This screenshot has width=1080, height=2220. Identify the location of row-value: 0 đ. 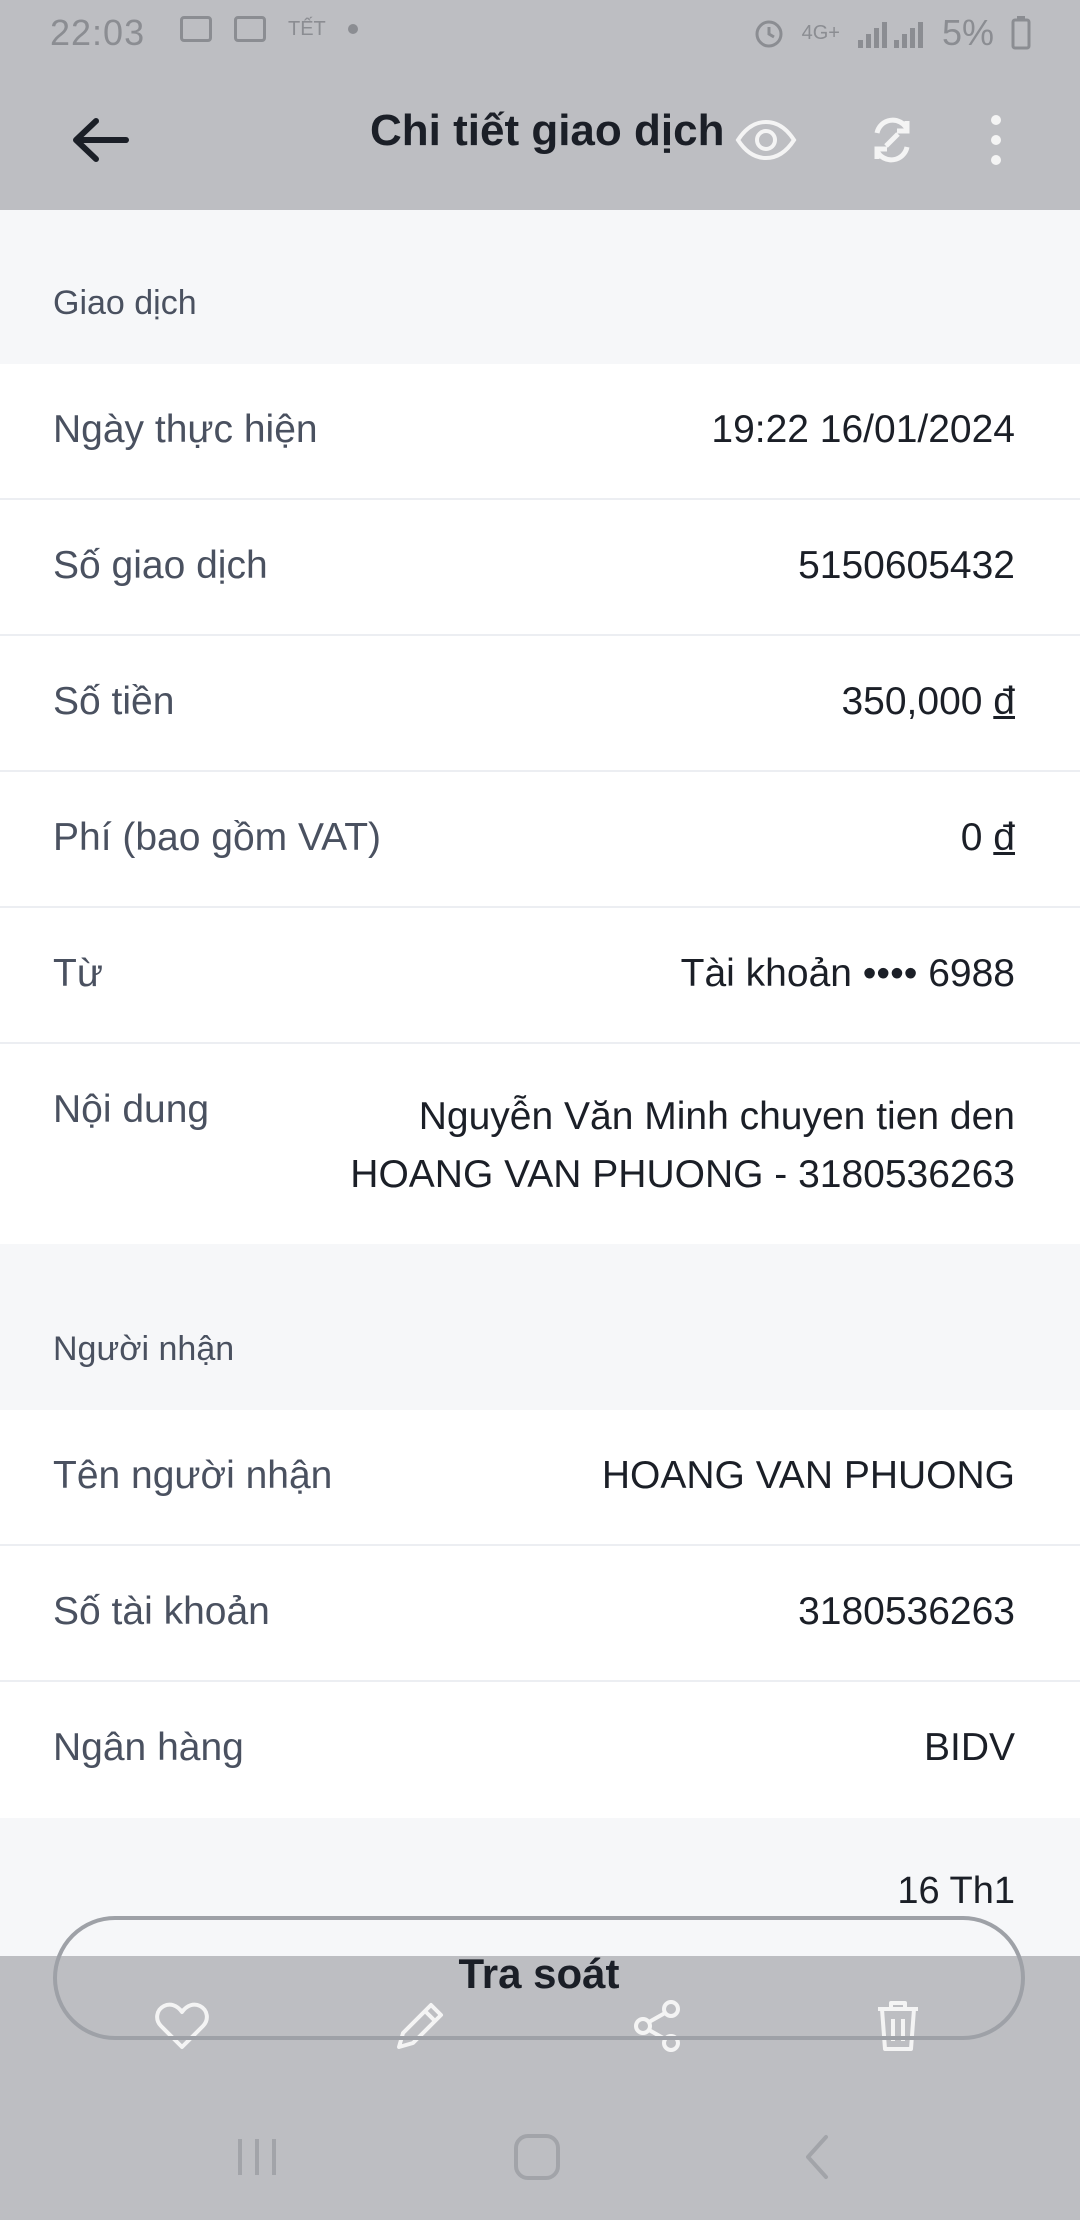
(988, 838).